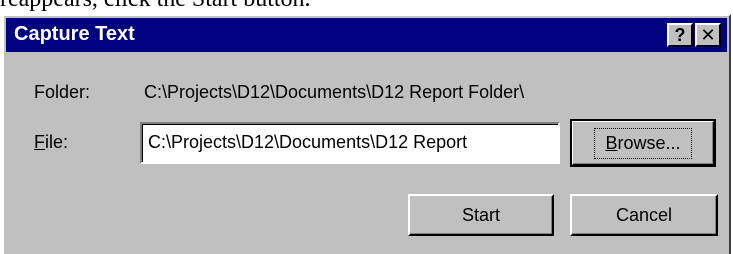 The image size is (733, 254). I want to click on close-button: ✕, so click(708, 35).